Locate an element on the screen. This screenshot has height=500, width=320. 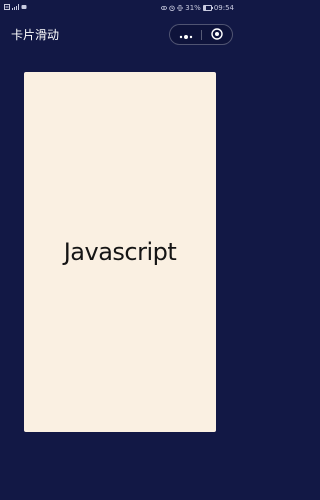
mini-program-capsule is located at coordinates (201, 34).